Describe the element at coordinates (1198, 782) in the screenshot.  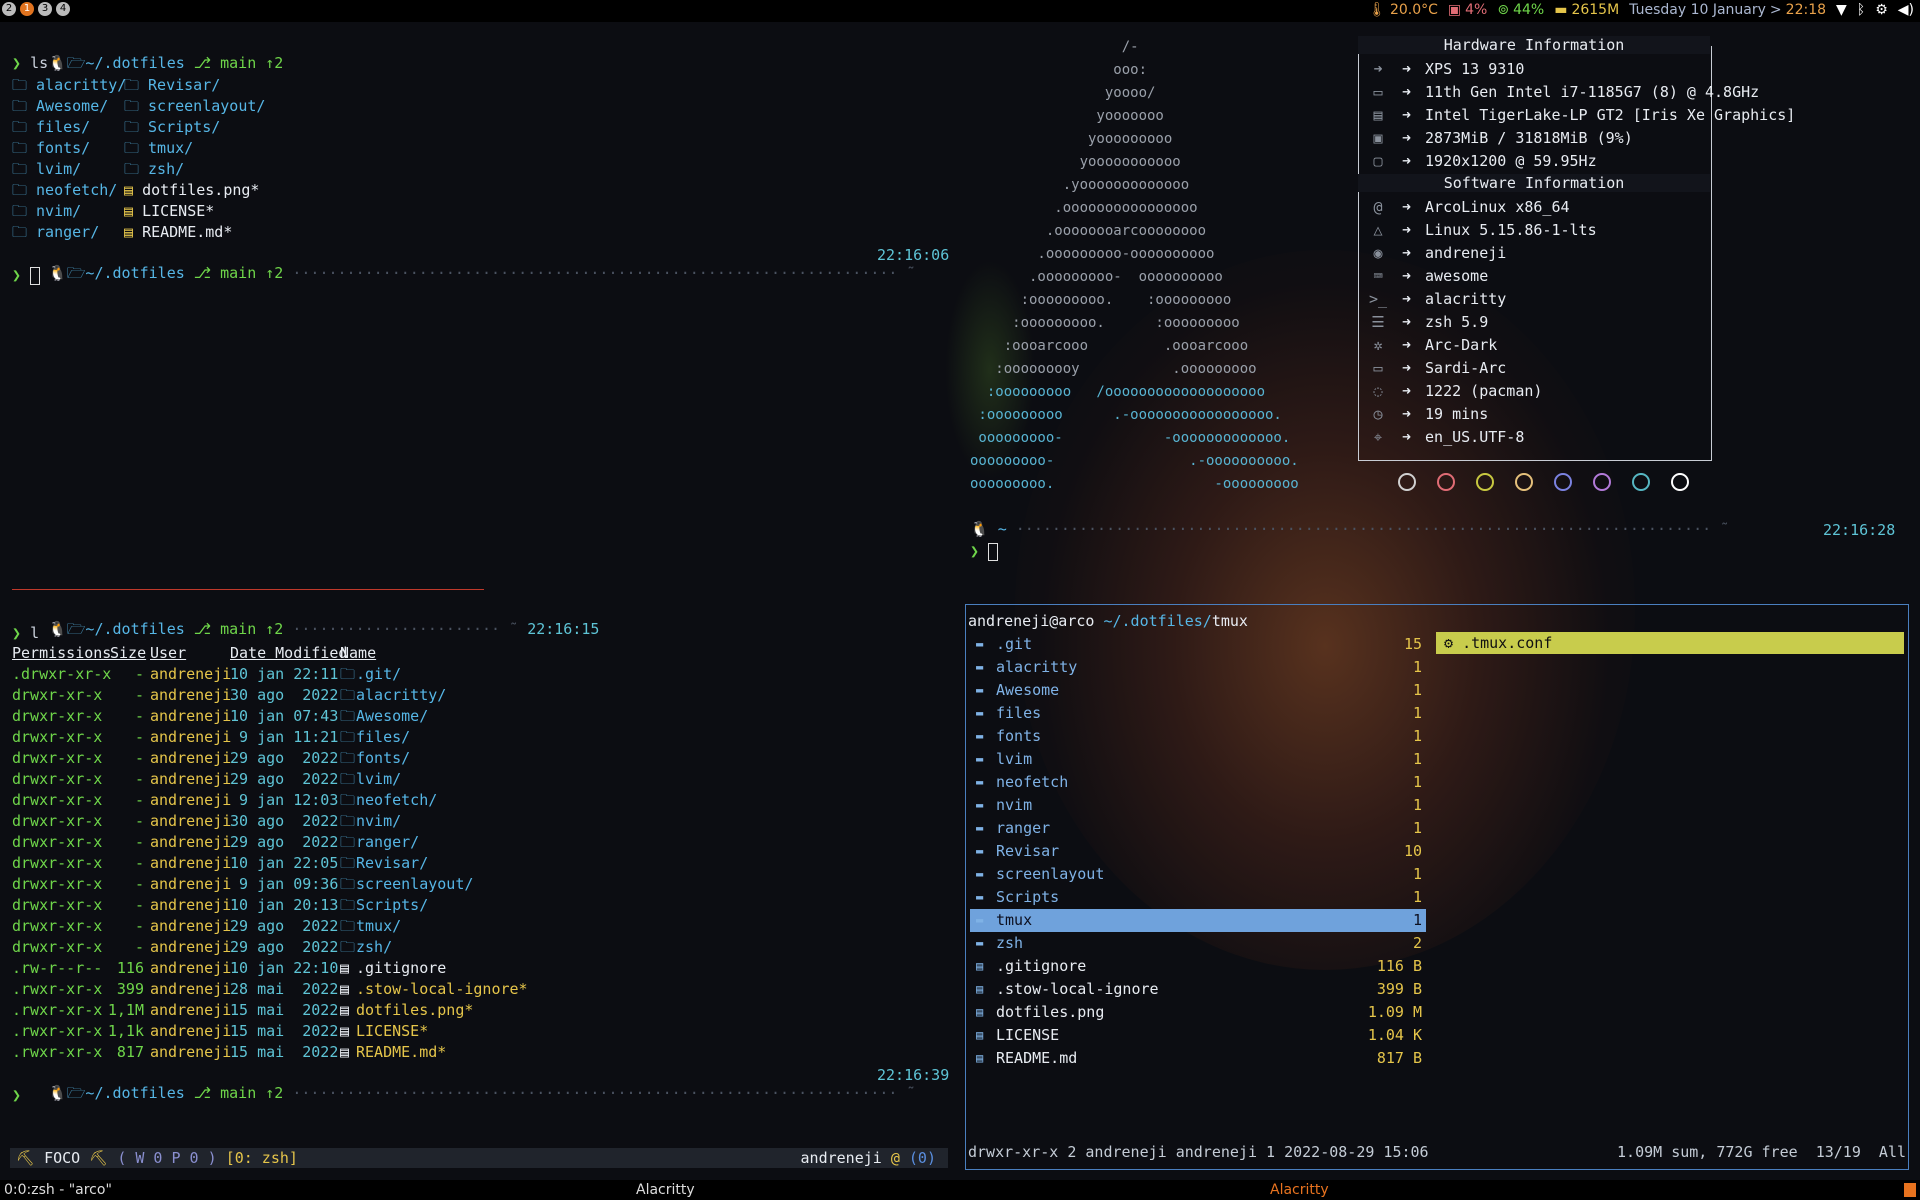
I see `ranger-item: ▬ neofetch 1` at that location.